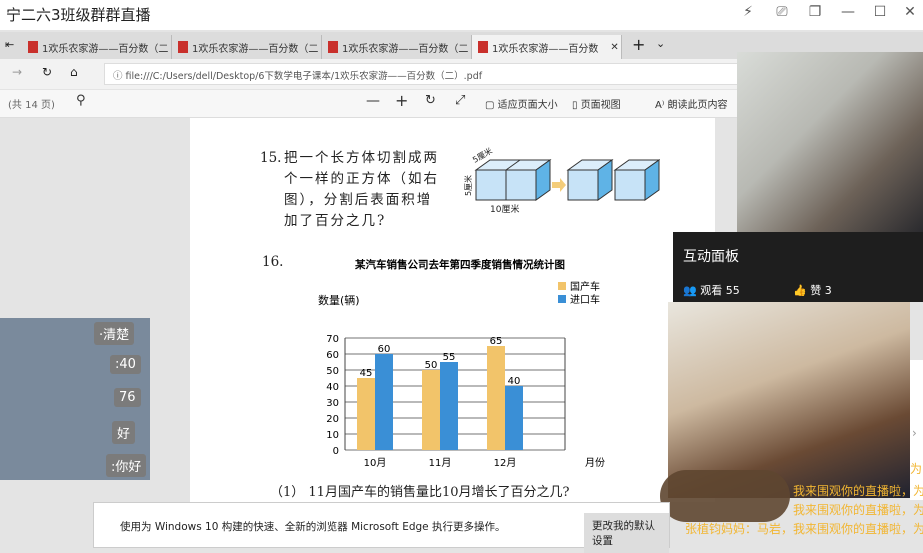  What do you see at coordinates (430, 100) in the screenshot?
I see `rotate-icon: ↻` at bounding box center [430, 100].